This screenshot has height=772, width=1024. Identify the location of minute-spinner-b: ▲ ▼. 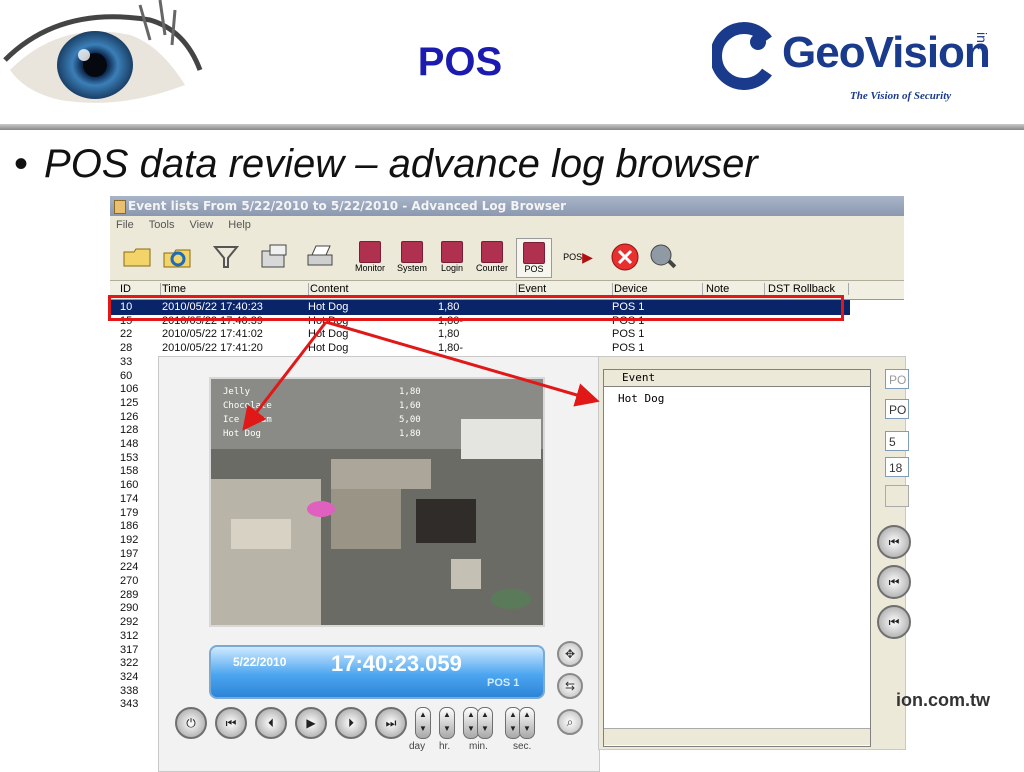
(485, 723).